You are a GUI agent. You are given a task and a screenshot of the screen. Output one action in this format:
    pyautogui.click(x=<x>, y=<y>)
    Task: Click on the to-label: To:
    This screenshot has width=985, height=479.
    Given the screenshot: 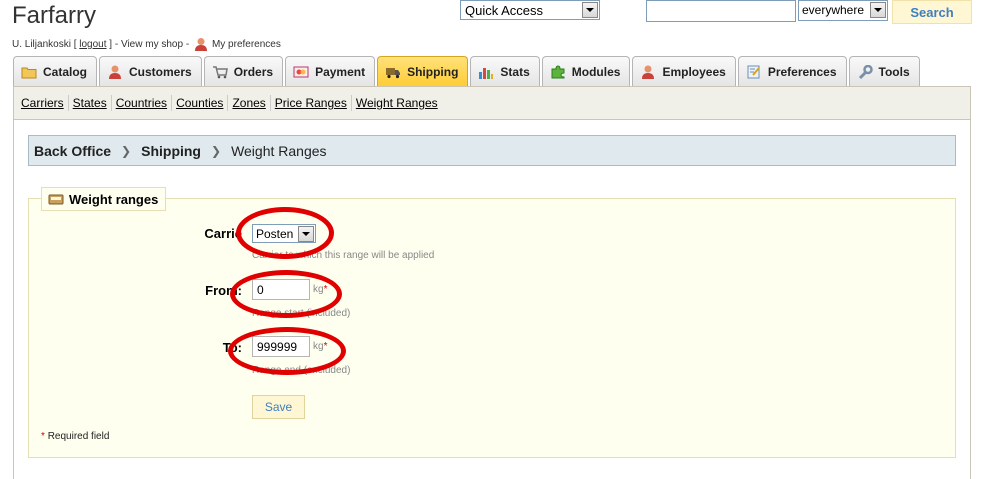 What is the action you would take?
    pyautogui.click(x=232, y=347)
    